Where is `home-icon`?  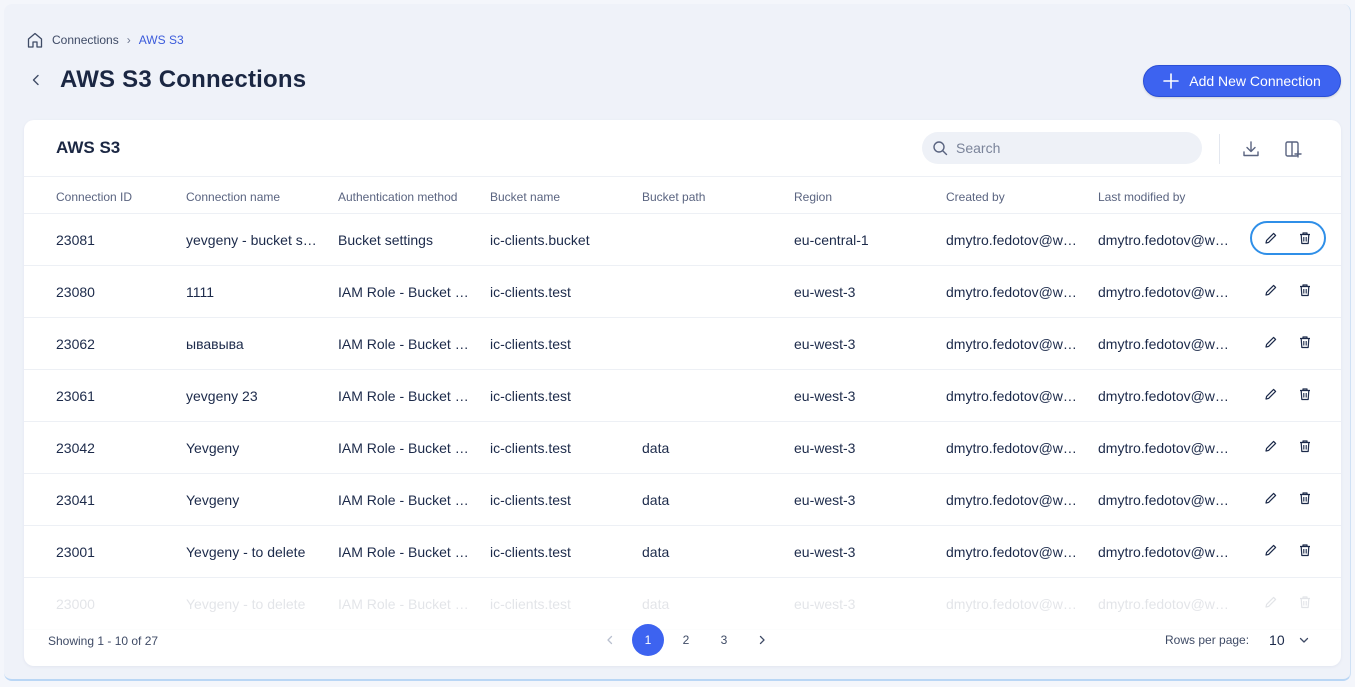 home-icon is located at coordinates (35, 40).